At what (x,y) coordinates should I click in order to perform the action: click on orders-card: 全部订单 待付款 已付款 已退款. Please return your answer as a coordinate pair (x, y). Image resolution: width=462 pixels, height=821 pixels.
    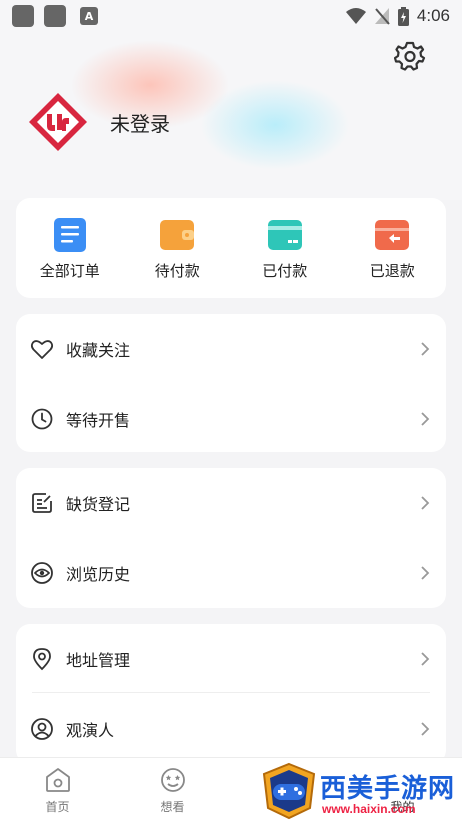
    Looking at the image, I should click on (231, 248).